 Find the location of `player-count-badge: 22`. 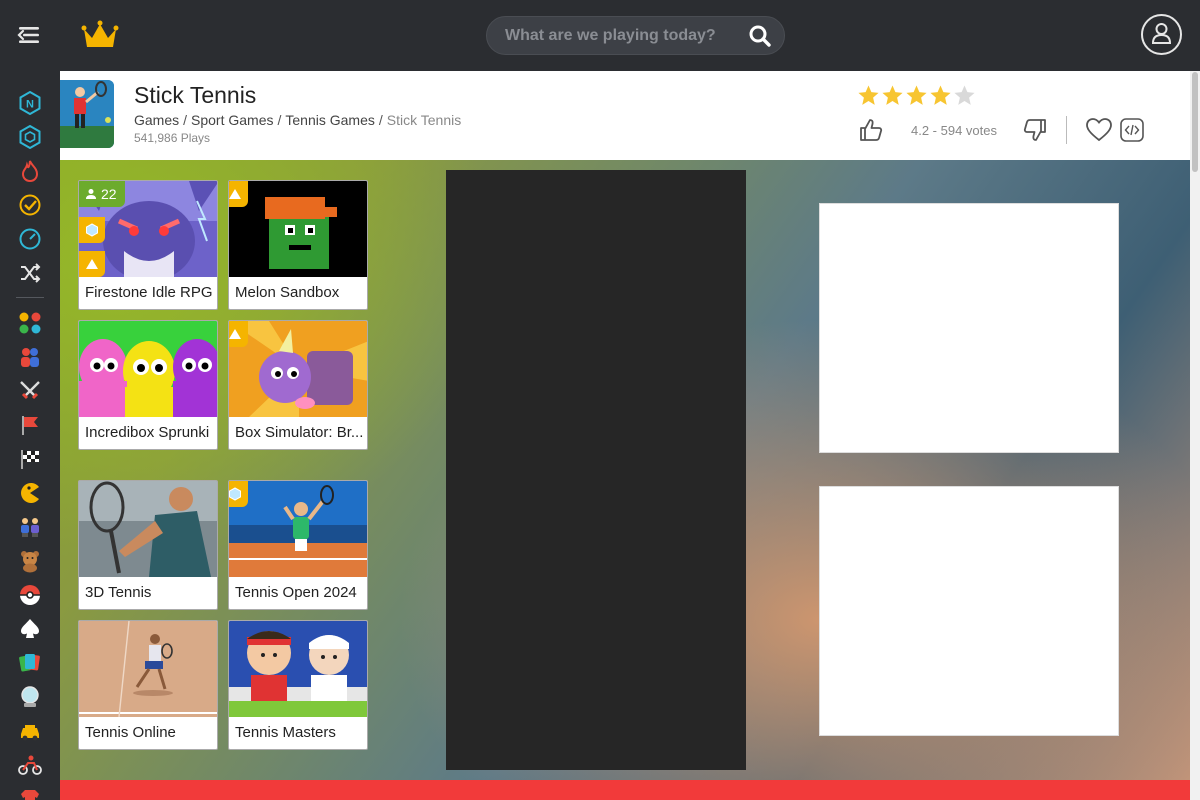

player-count-badge: 22 is located at coordinates (102, 194).